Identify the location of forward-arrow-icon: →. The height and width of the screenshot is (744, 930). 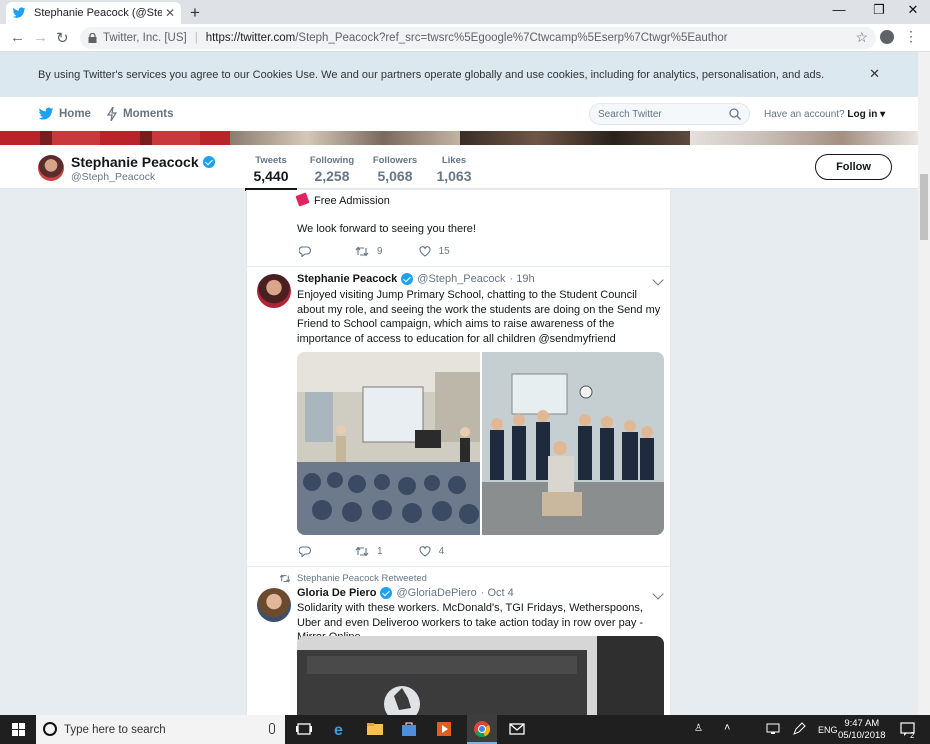
(40, 37).